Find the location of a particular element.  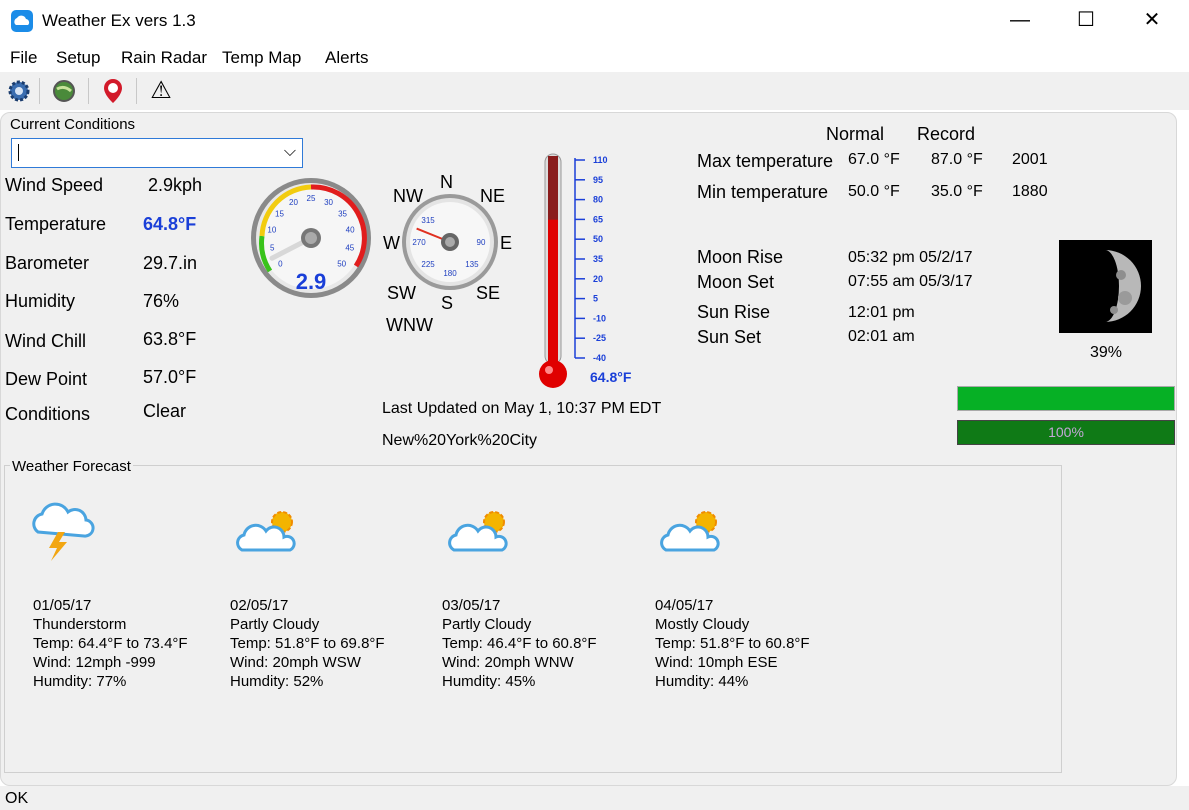

humidity-label: Humidity is located at coordinates (40, 301).